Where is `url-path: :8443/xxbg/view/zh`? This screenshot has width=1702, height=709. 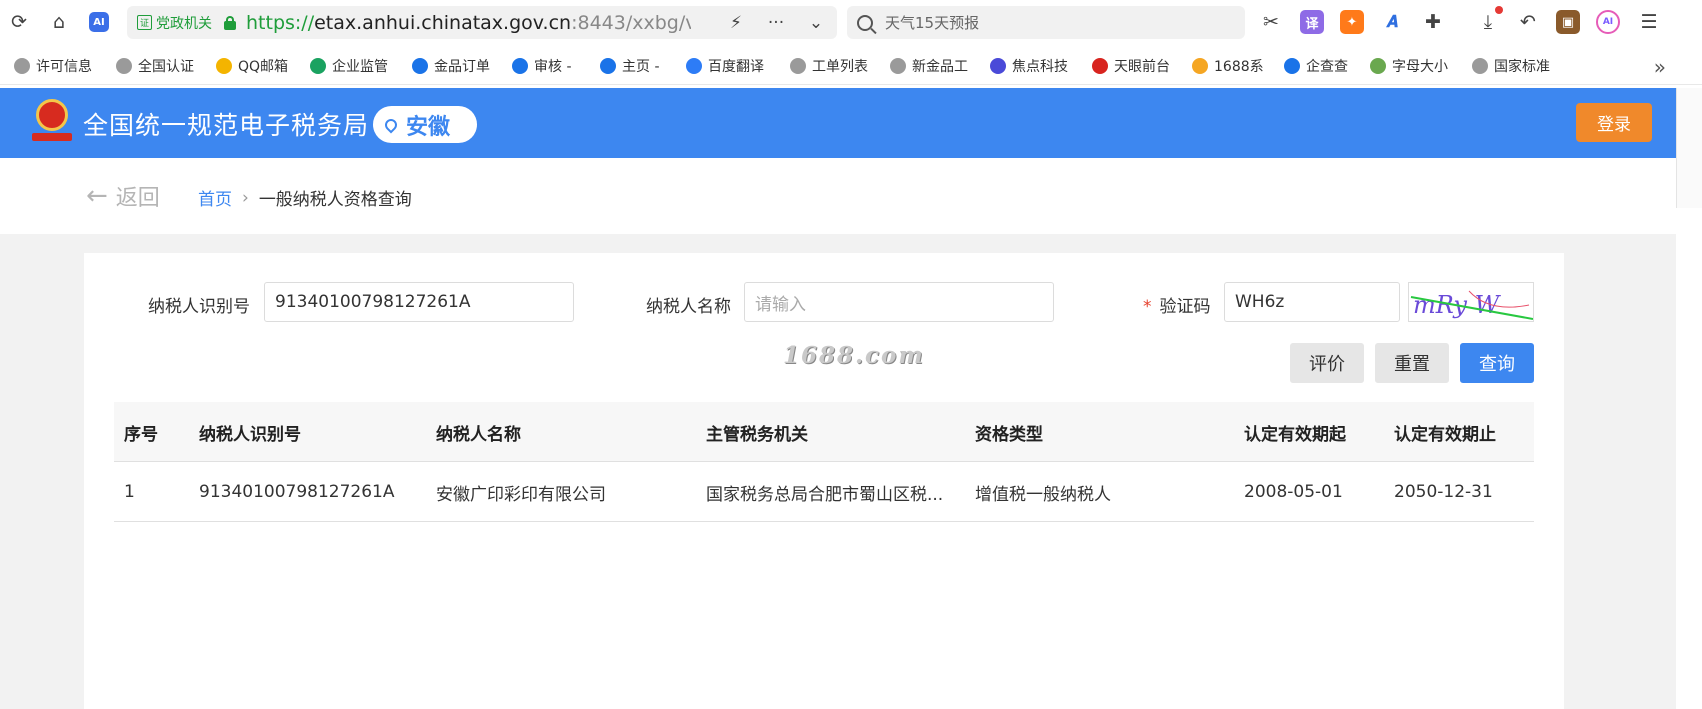 url-path: :8443/xxbg/view/zh is located at coordinates (631, 22).